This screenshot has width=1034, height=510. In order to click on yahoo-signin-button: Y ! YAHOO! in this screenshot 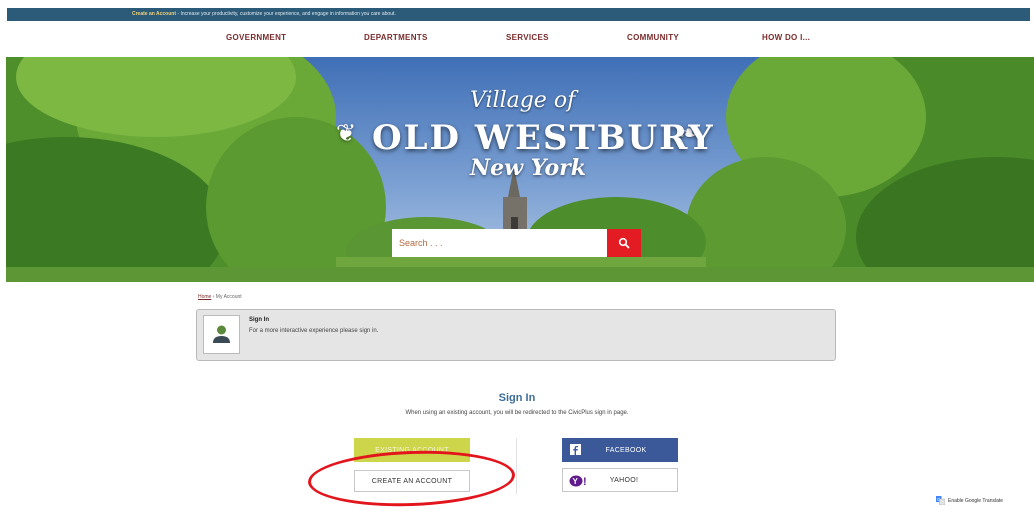, I will do `click(620, 480)`.